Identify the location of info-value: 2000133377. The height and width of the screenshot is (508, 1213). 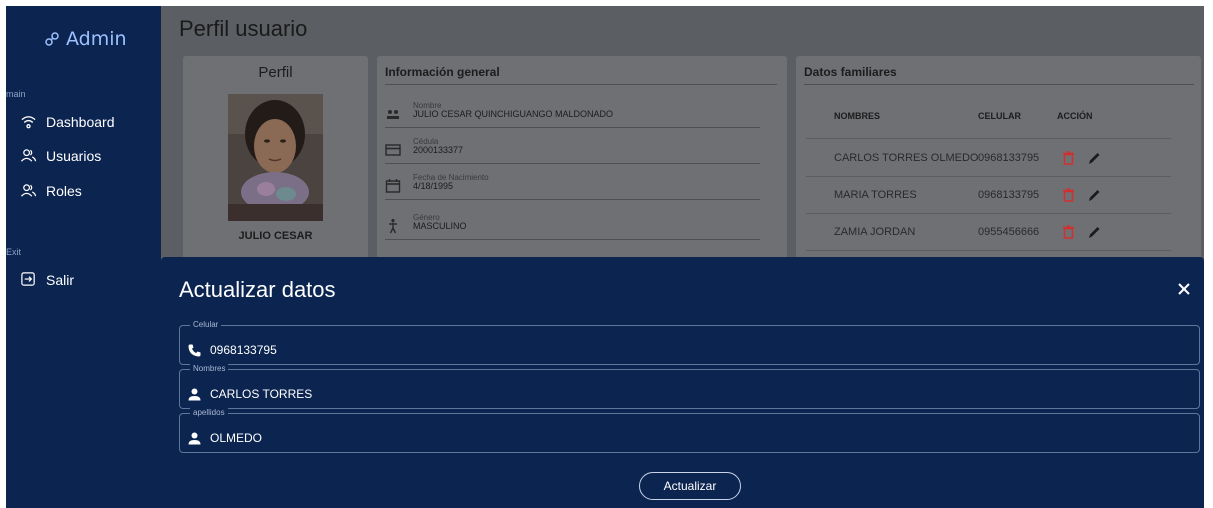
(438, 150).